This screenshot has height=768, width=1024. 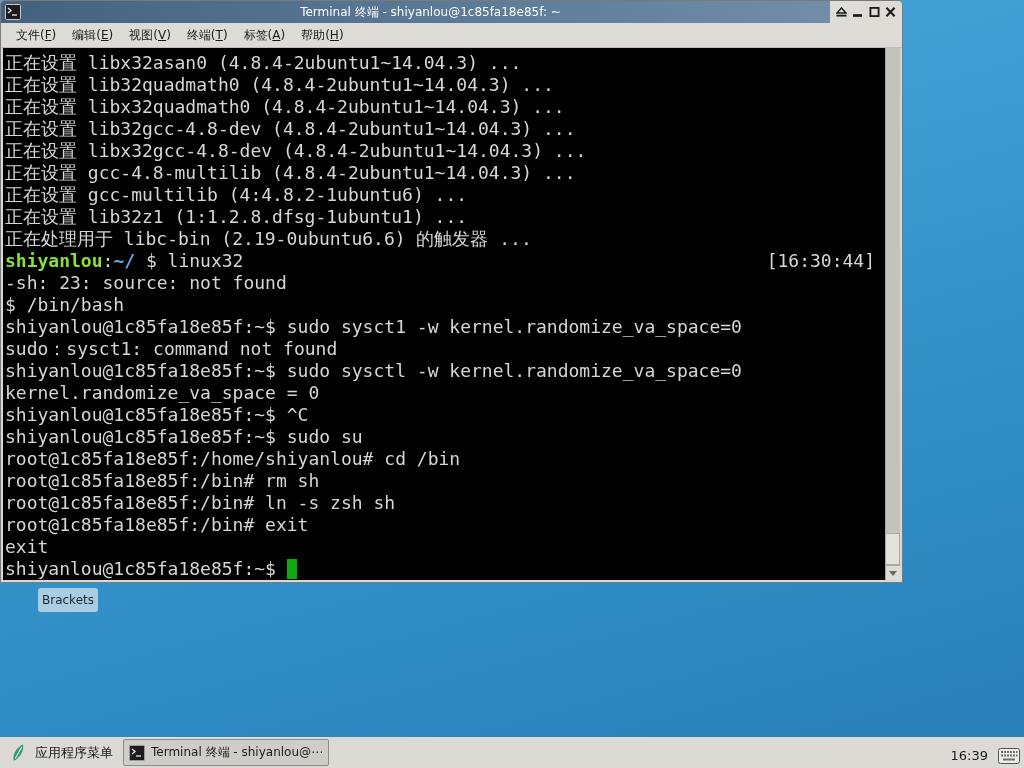 What do you see at coordinates (373, 327) in the screenshot?
I see `terminal-line: shiyanlou@1c85fa18e85f:~$ sudo sysct1 -w kernel.randomize_va_space=0` at bounding box center [373, 327].